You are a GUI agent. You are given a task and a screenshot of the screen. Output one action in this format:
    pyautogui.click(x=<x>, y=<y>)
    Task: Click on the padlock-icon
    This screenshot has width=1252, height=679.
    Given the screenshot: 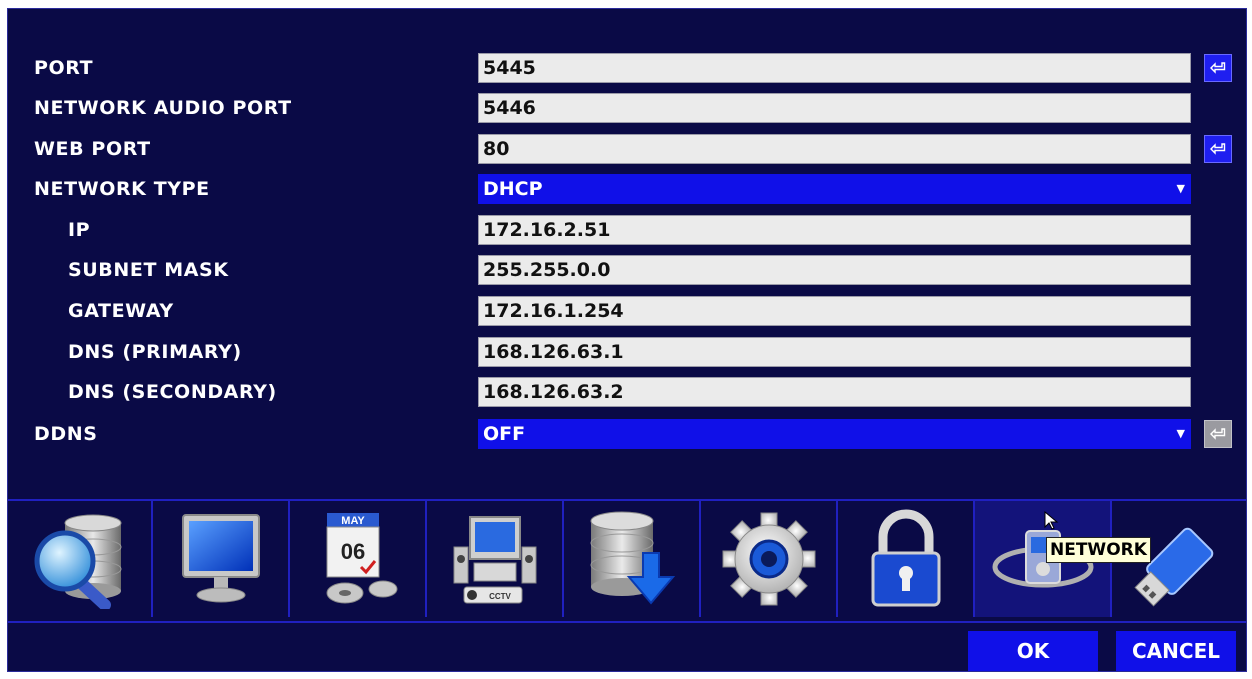 What is the action you would take?
    pyautogui.click(x=905, y=558)
    